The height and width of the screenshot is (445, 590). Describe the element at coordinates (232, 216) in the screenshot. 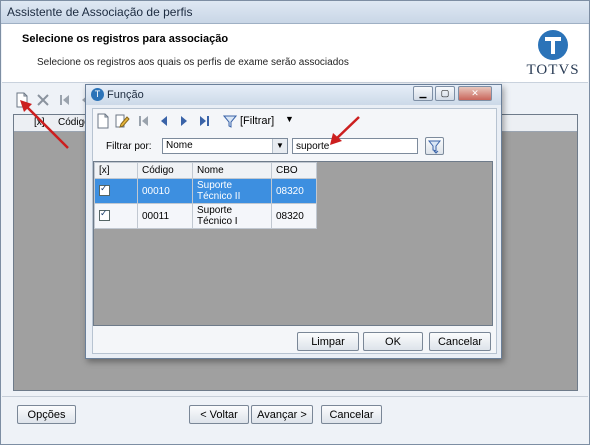

I see `row-name: Suporte Técnico I` at that location.